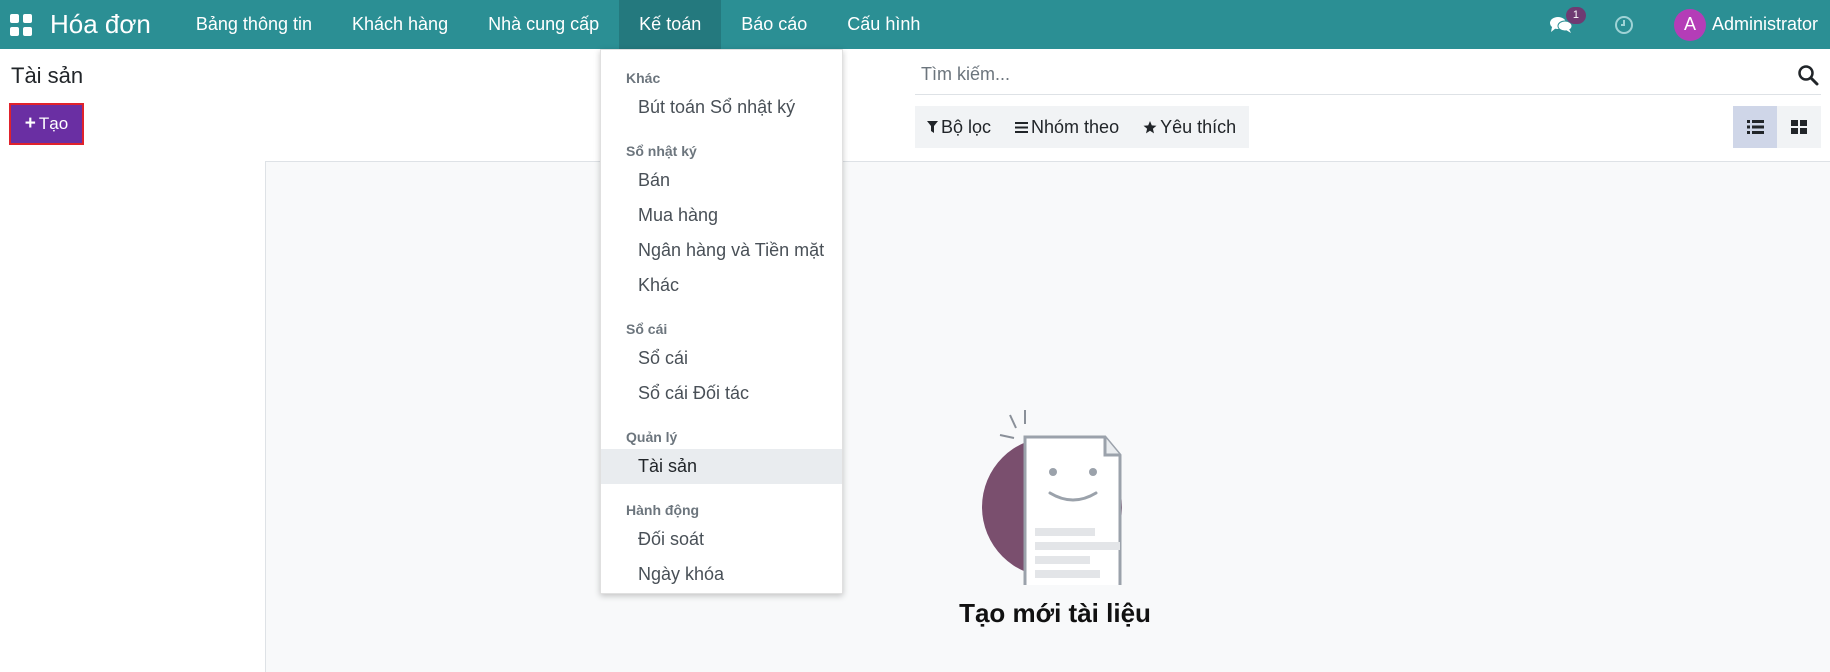 The image size is (1830, 672). Describe the element at coordinates (1150, 126) in the screenshot. I see `star-icon` at that location.